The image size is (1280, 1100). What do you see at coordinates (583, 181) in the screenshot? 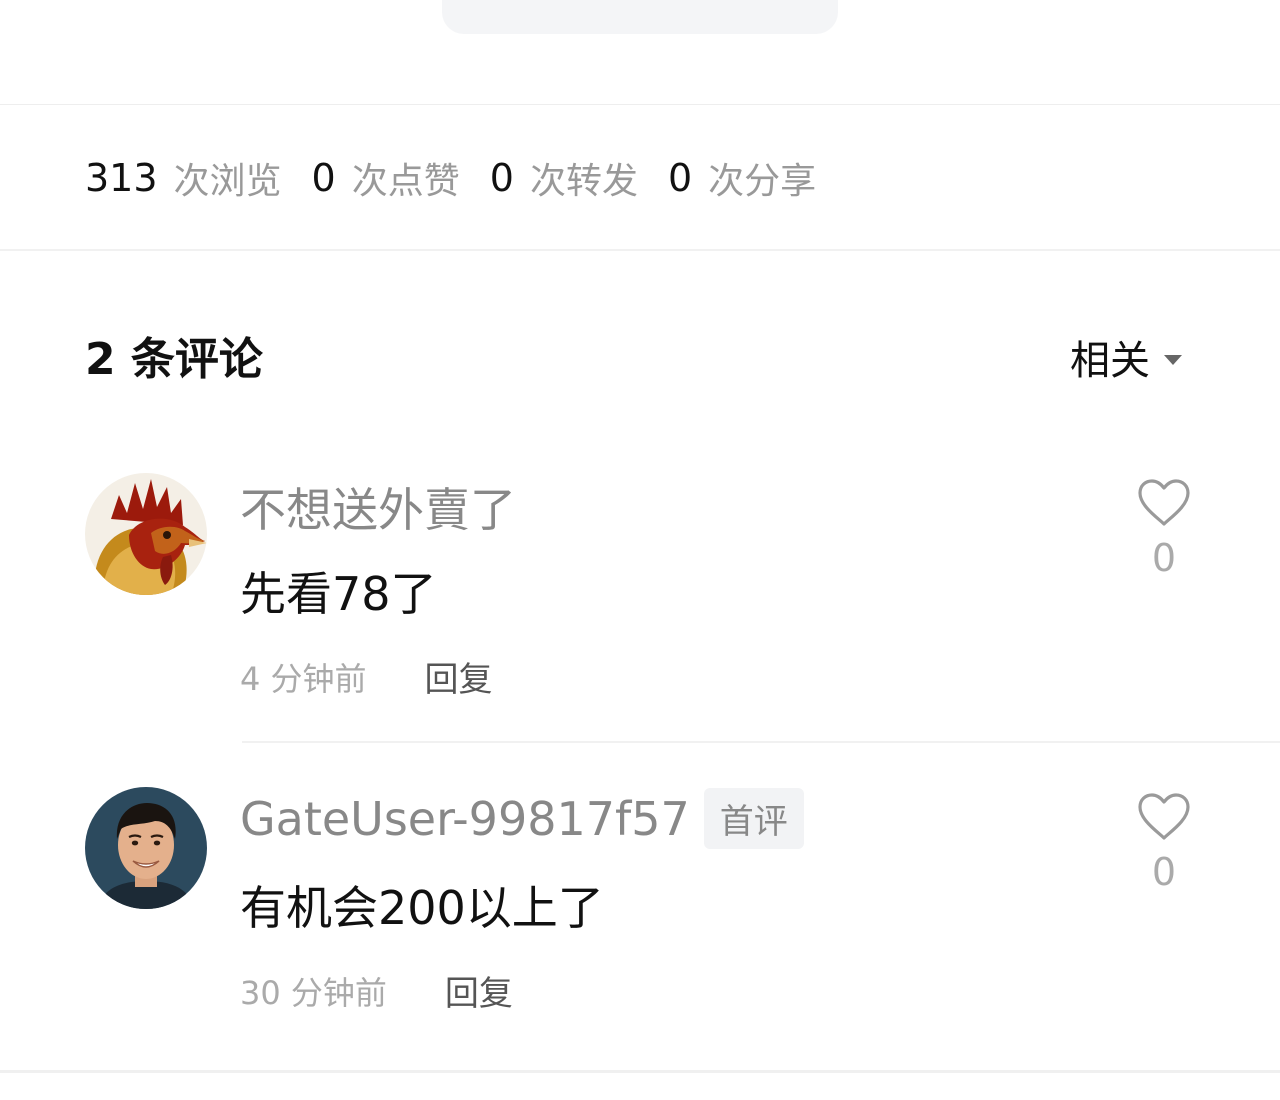
I see `stat-reposts-label: 次转发` at bounding box center [583, 181].